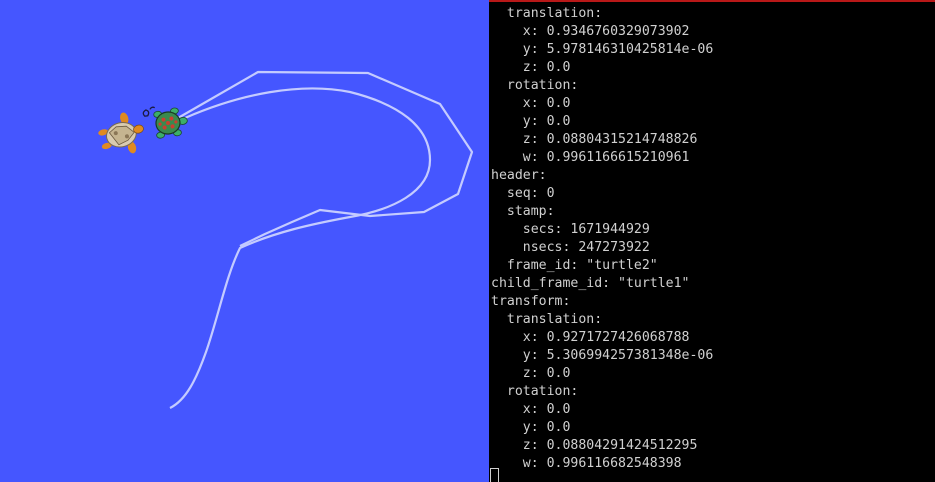 The image size is (935, 482). Describe the element at coordinates (494, 475) in the screenshot. I see `terminal-cursor` at that location.